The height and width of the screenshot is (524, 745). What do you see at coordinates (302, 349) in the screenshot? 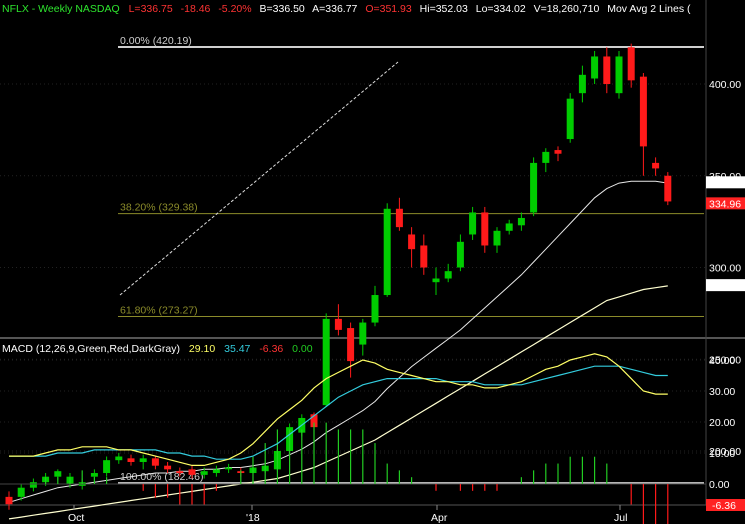
I see `zero-value: 0.00` at bounding box center [302, 349].